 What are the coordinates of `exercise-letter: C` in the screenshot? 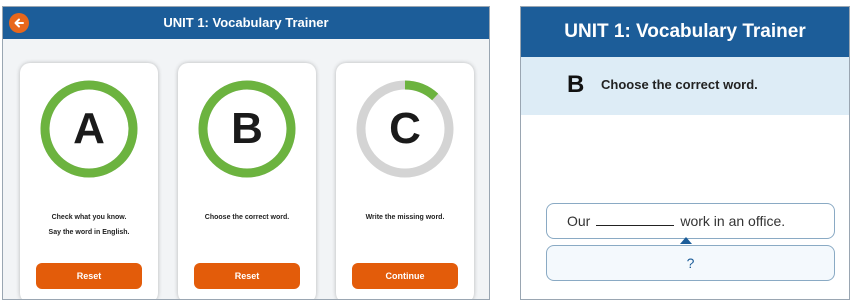 It's located at (405, 128).